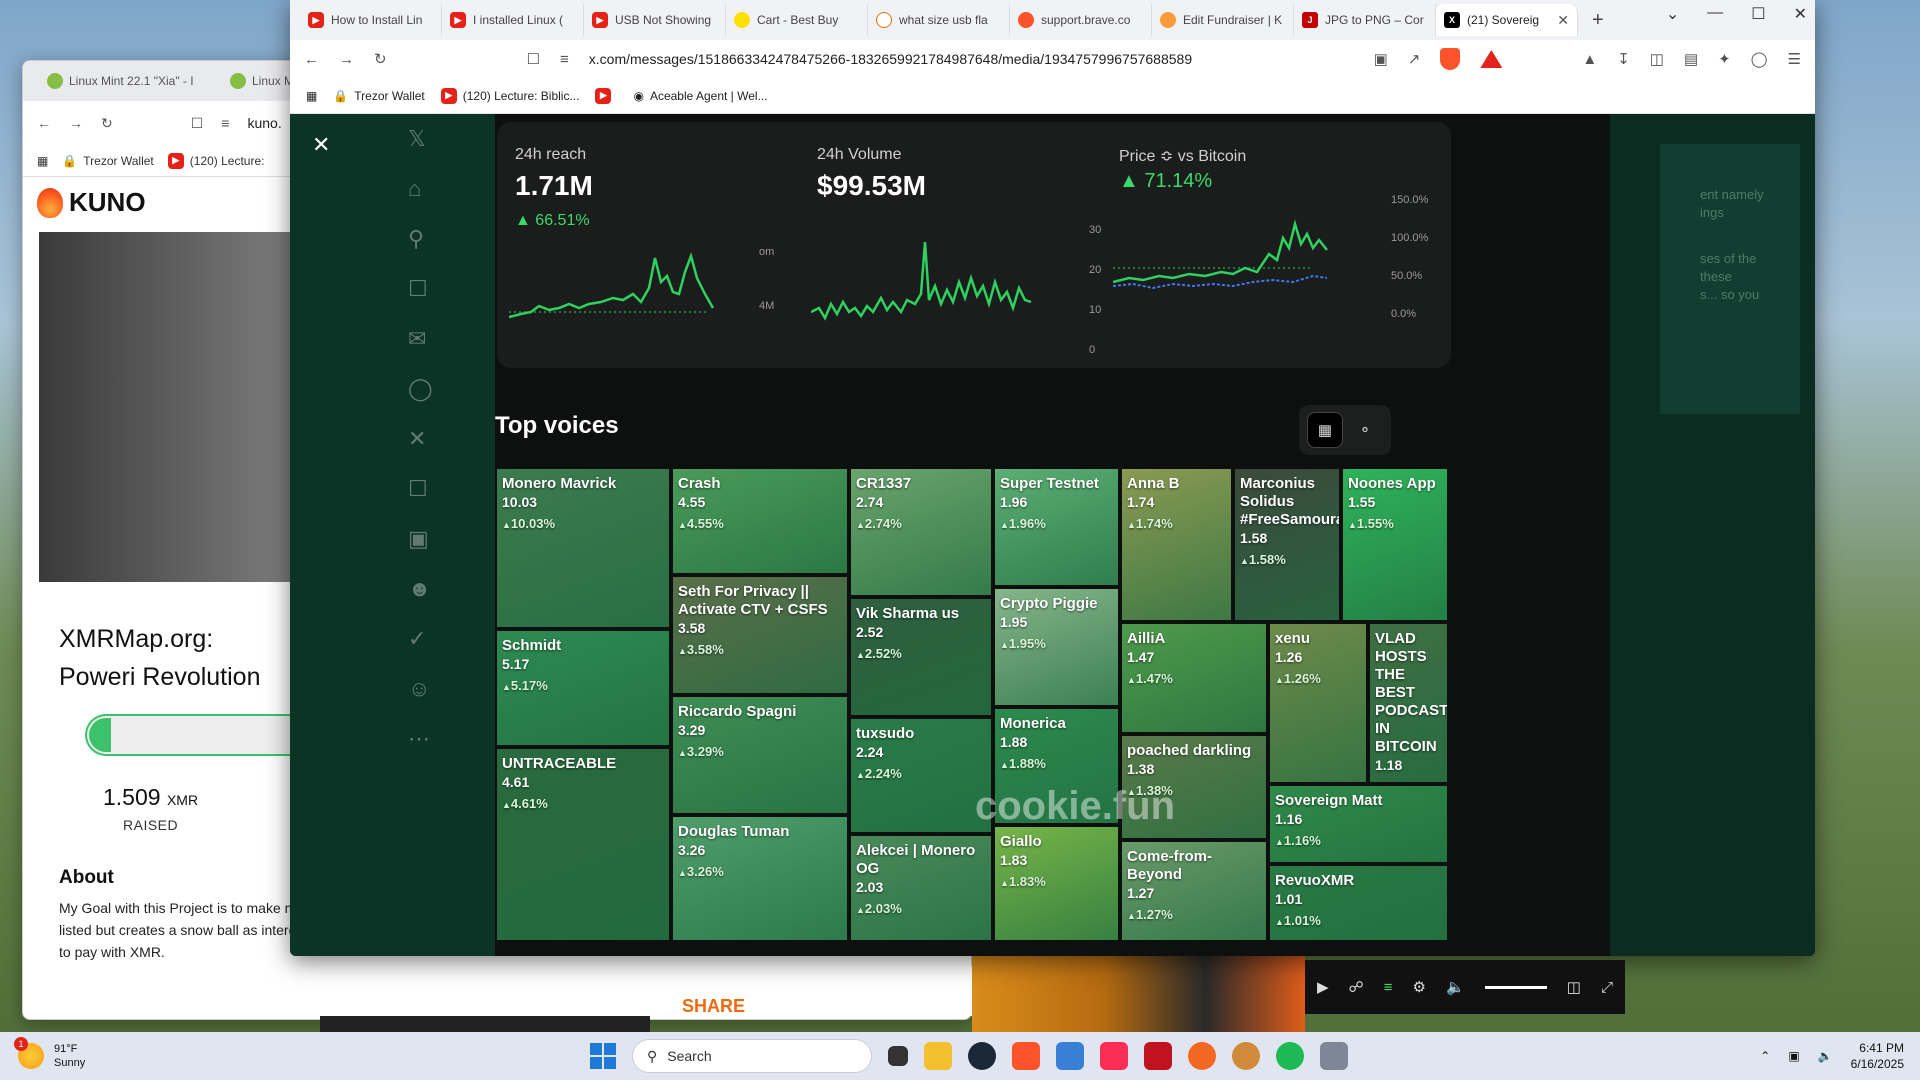  Describe the element at coordinates (583, 548) in the screenshot. I see `voice-tile: Monero Mavrick 10.03 10.03%` at that location.